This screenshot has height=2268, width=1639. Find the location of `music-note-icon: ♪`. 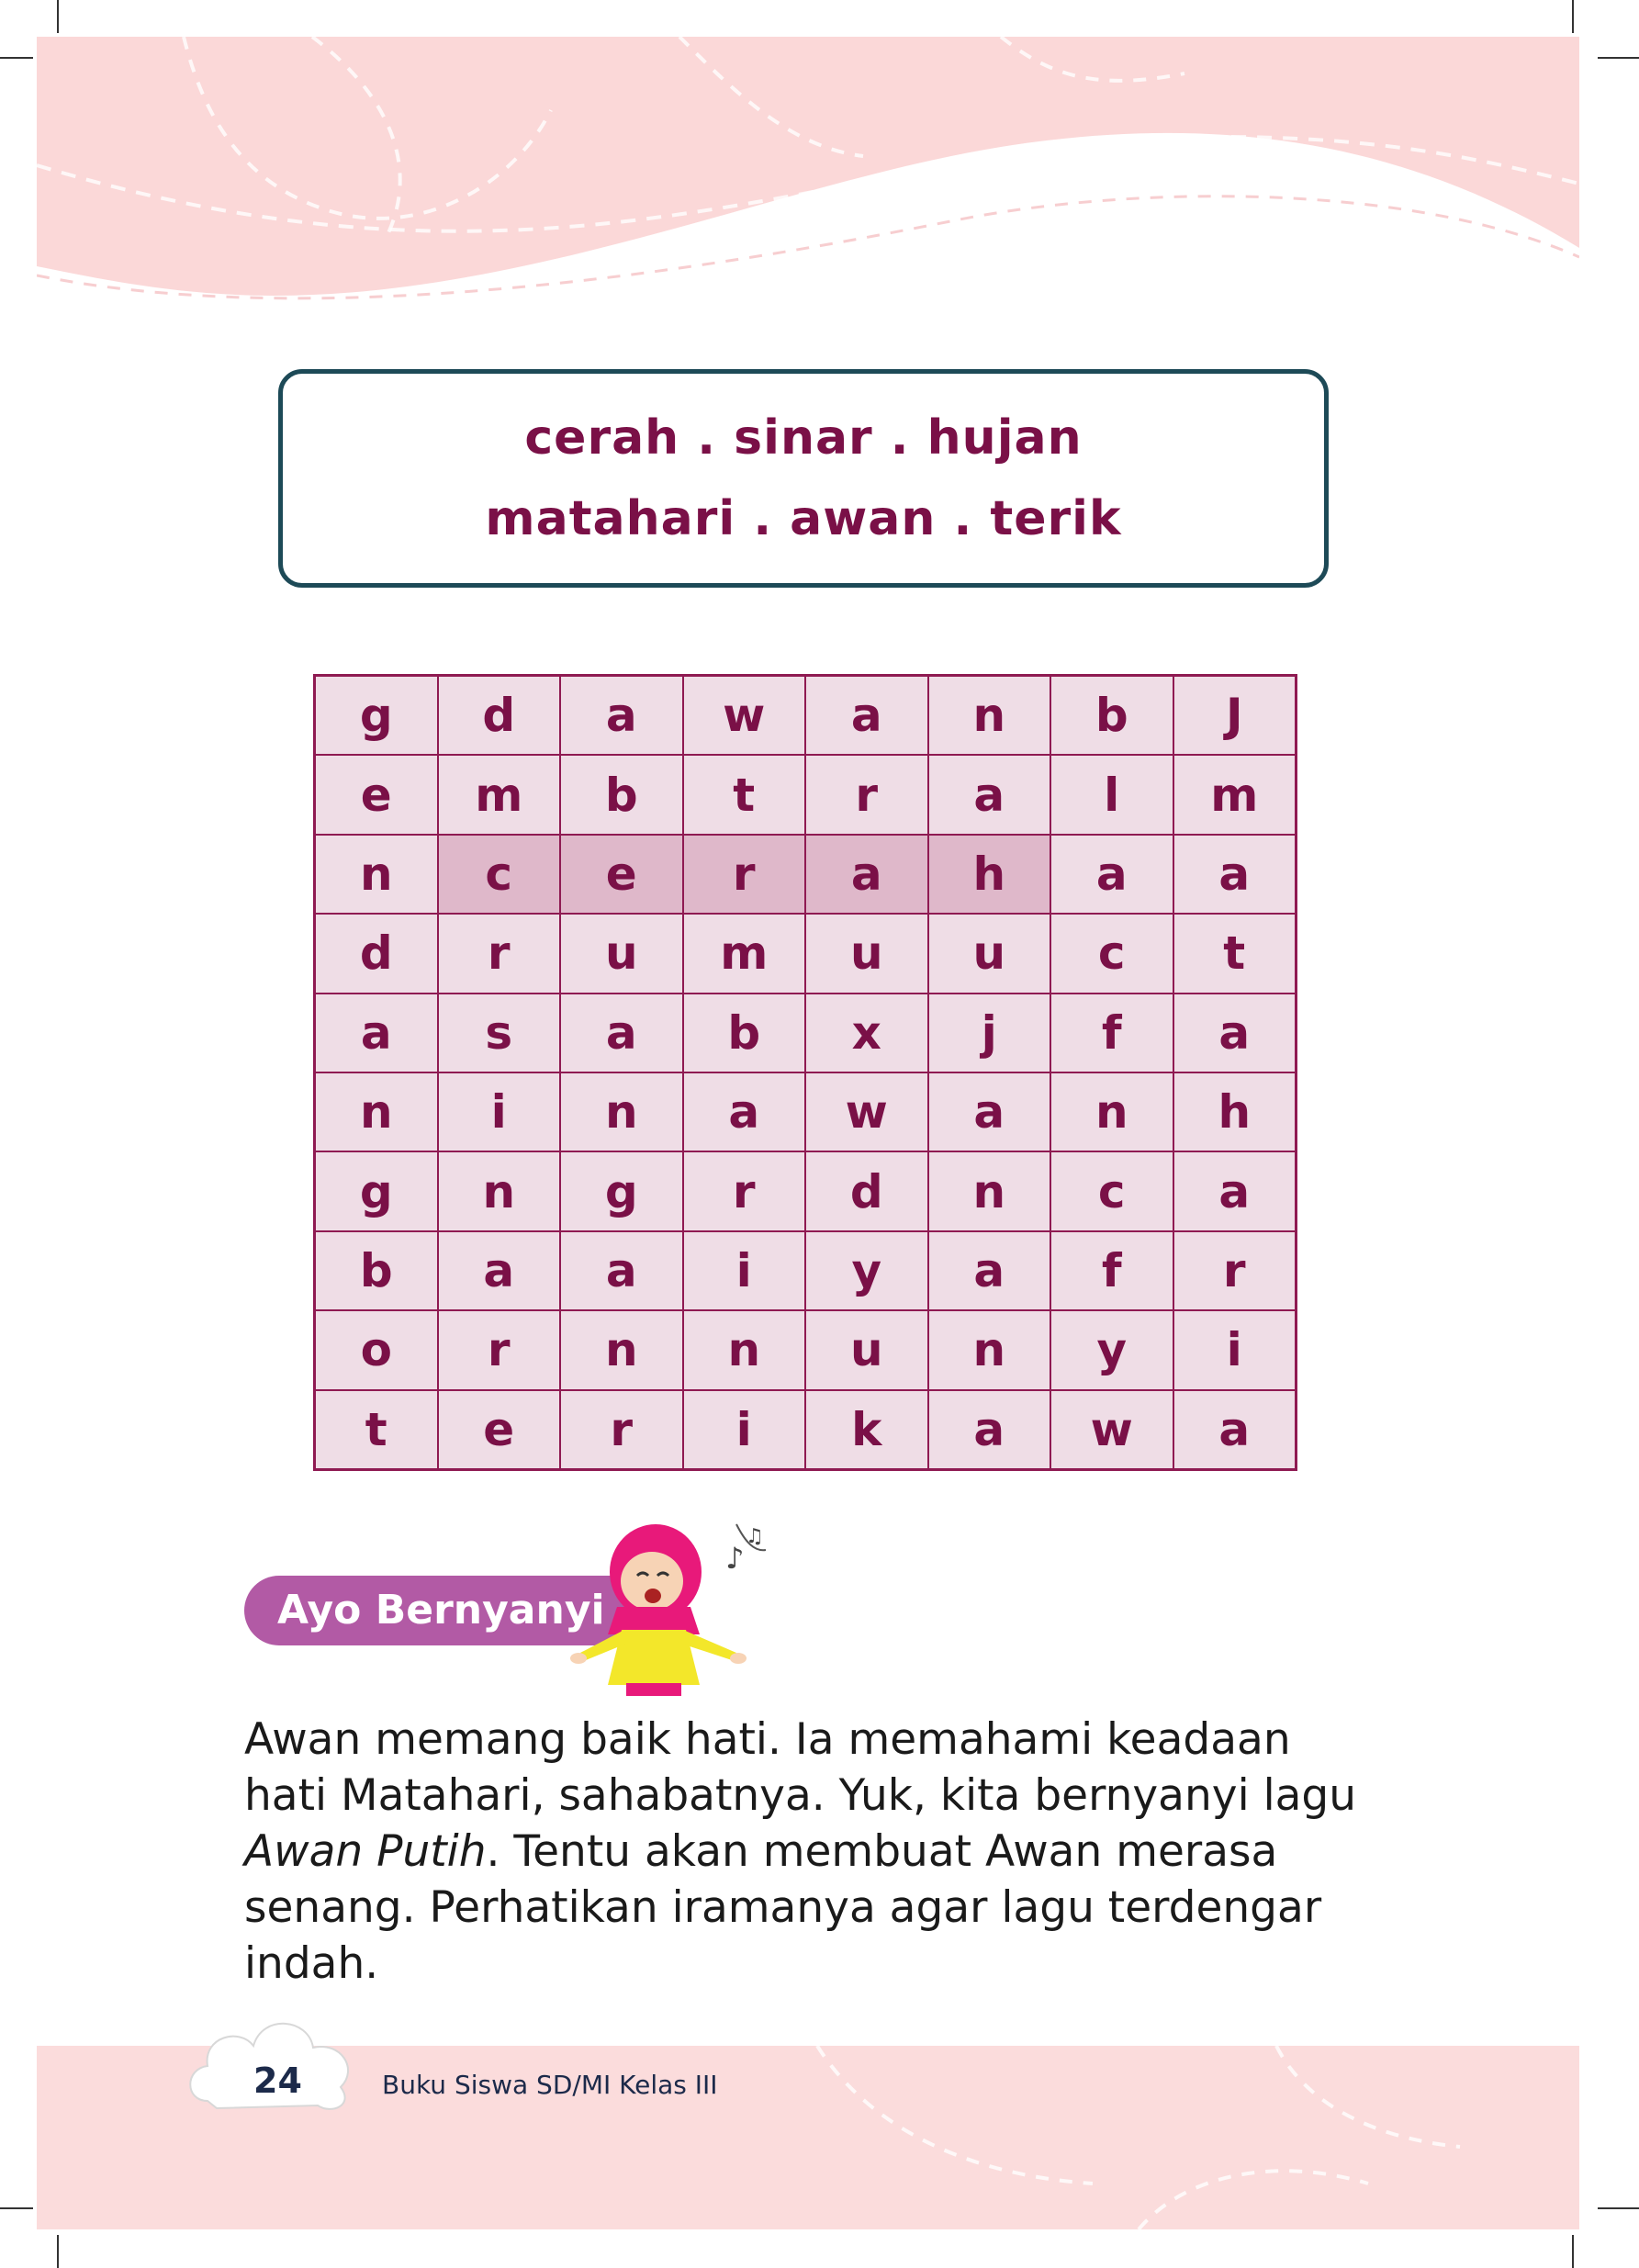

music-note-icon: ♪ is located at coordinates (734, 1558).